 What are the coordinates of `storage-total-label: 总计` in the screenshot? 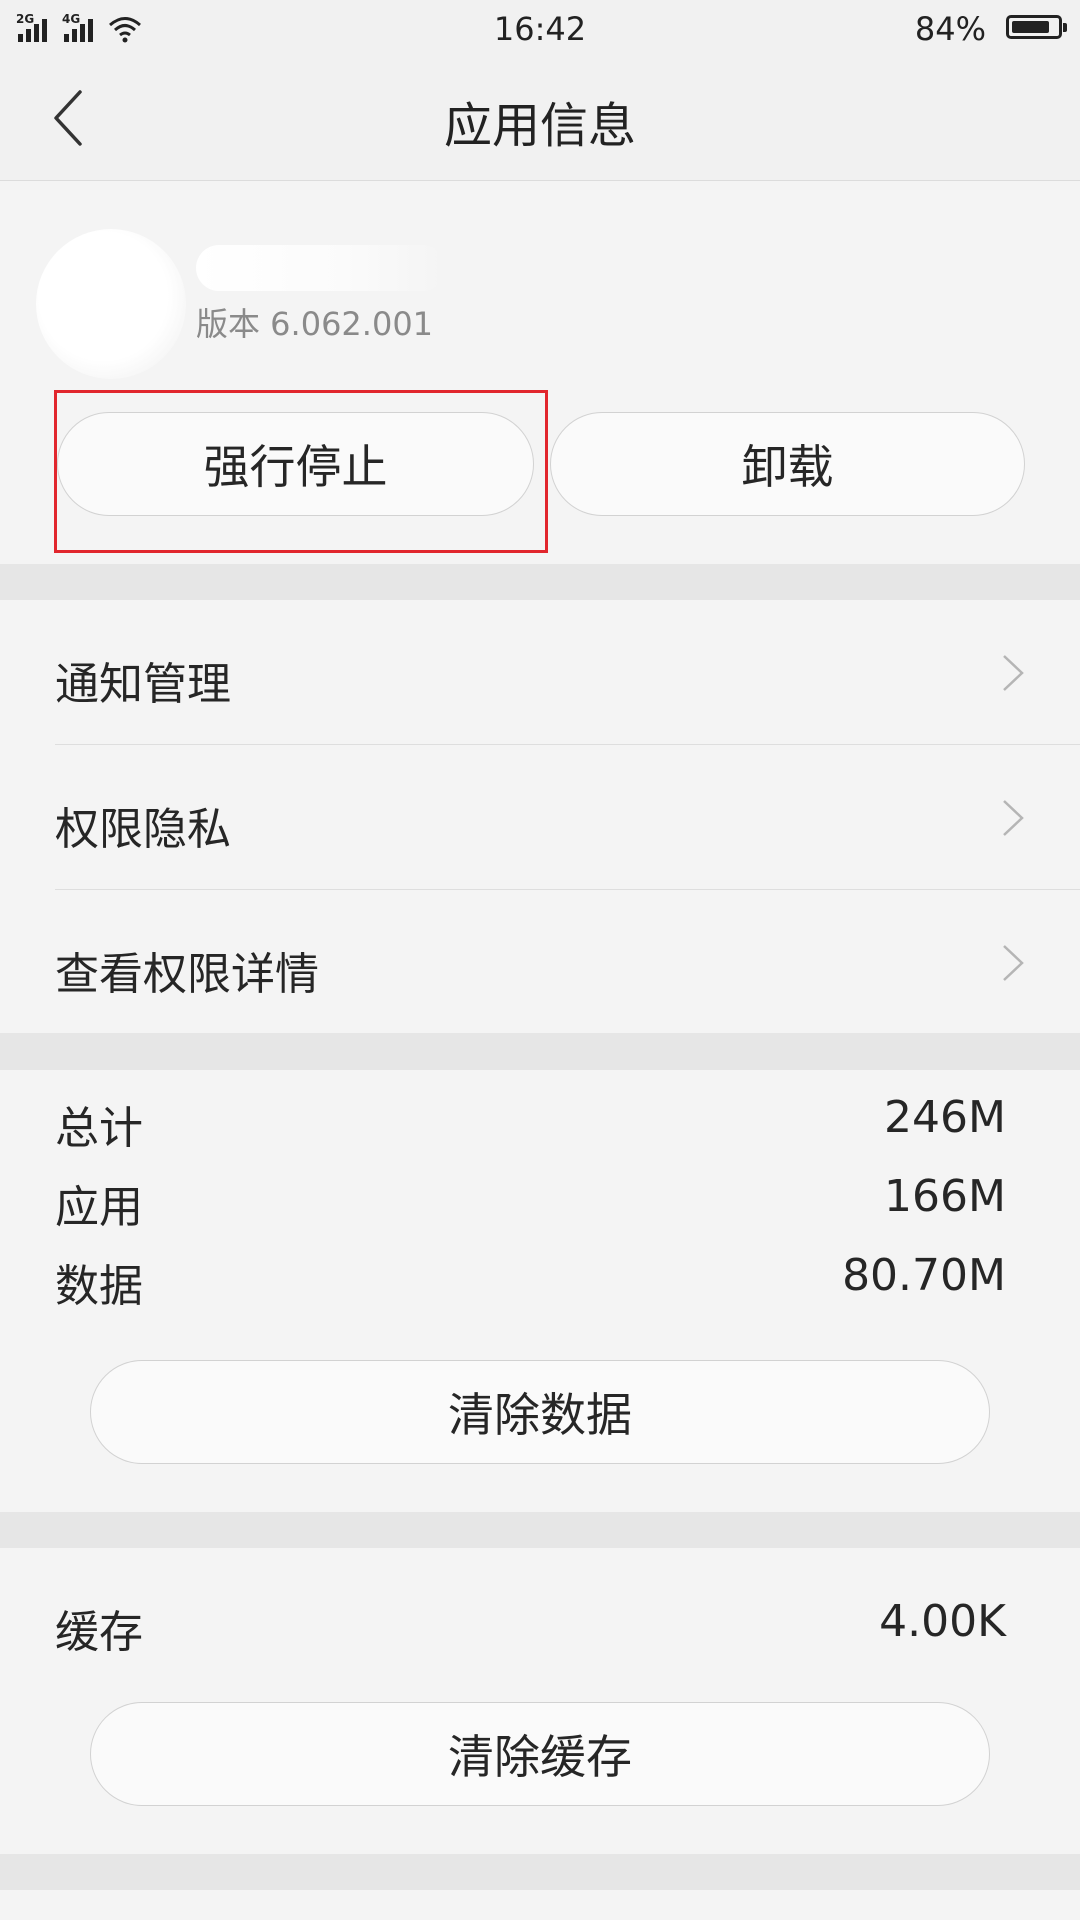 It's located at (99, 1128).